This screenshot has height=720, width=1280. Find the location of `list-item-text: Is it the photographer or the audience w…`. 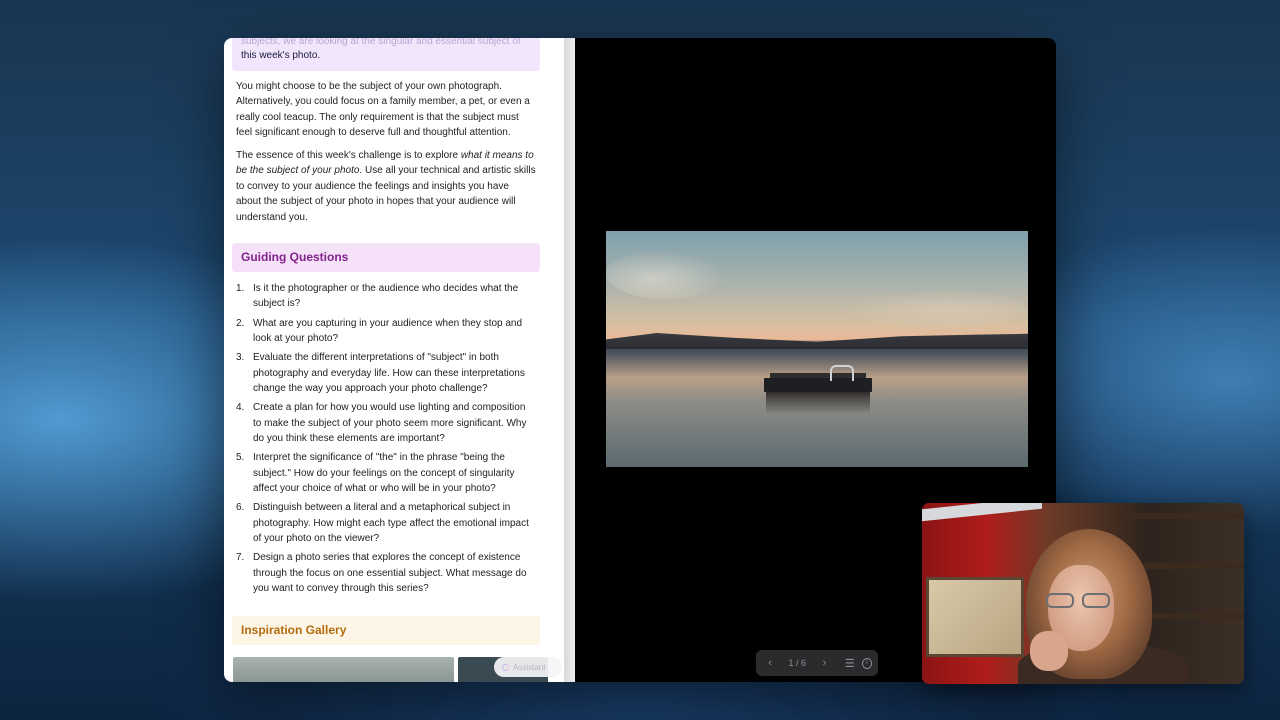

list-item-text: Is it the photographer or the audience w… is located at coordinates (386, 296).